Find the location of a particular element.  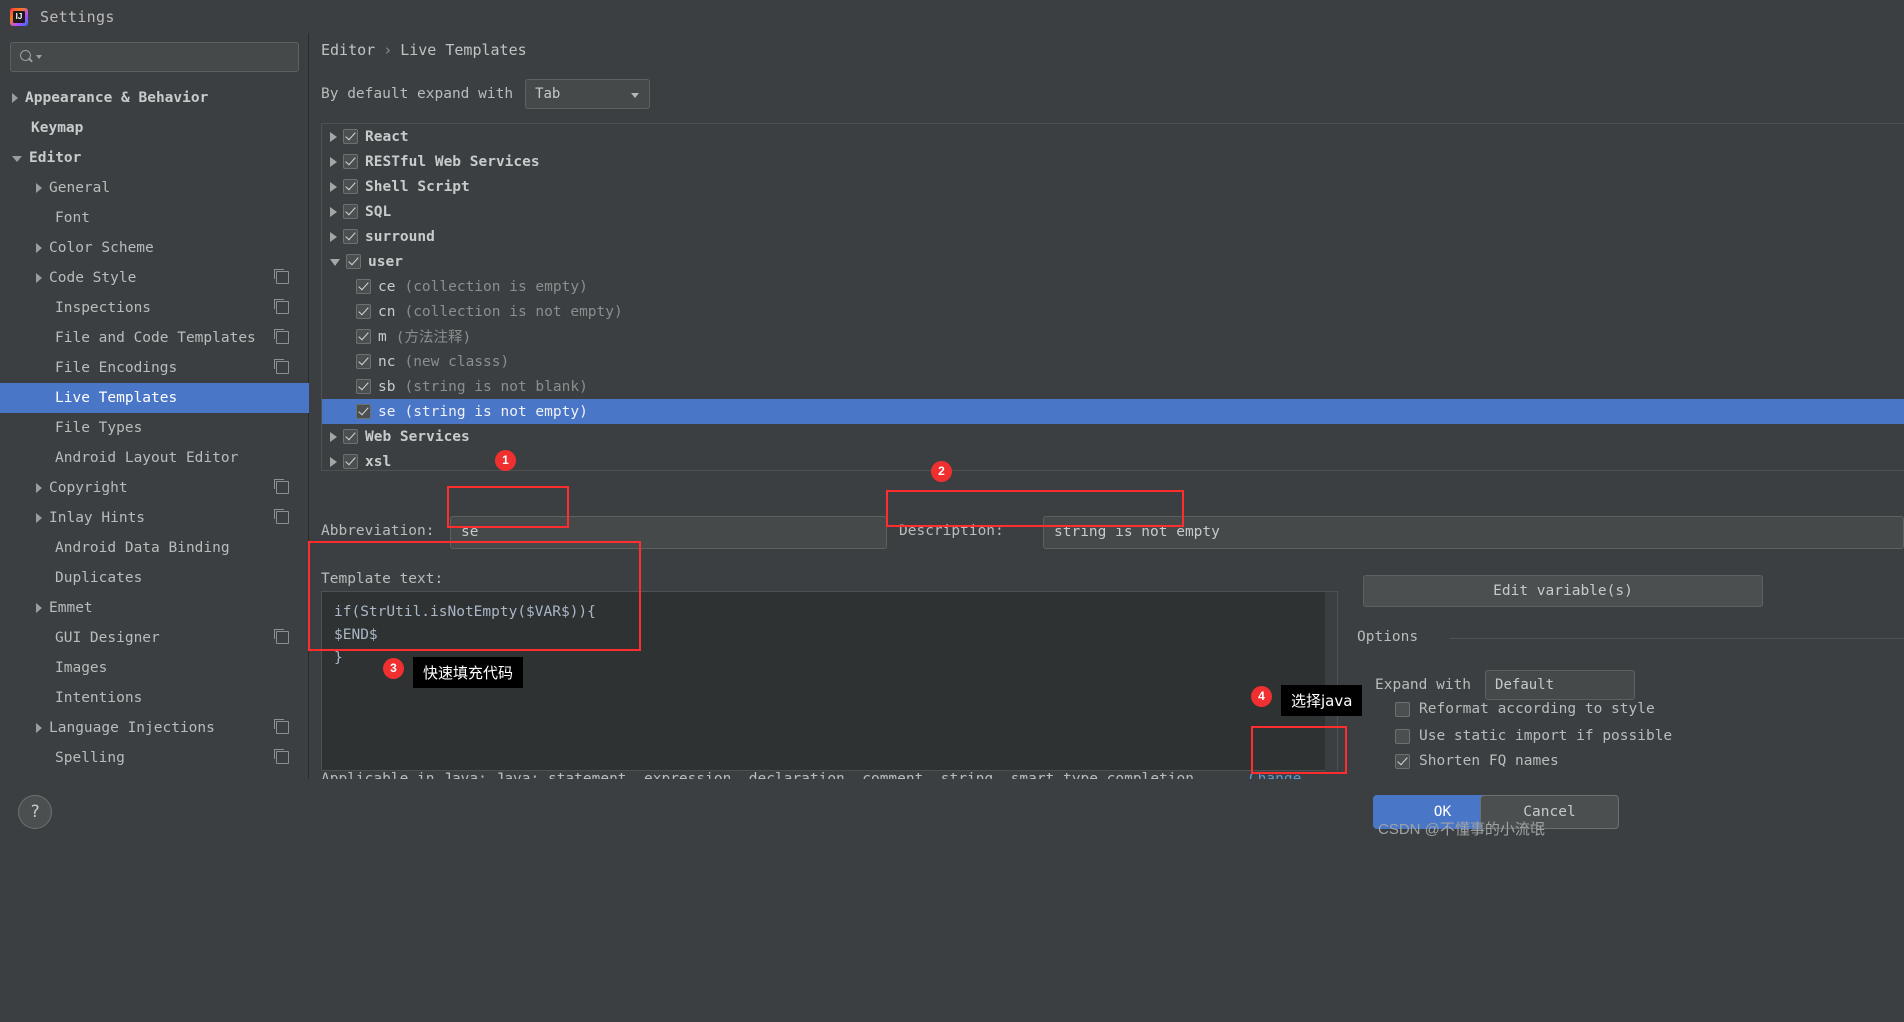

template-group-row: React is located at coordinates (1113, 136).